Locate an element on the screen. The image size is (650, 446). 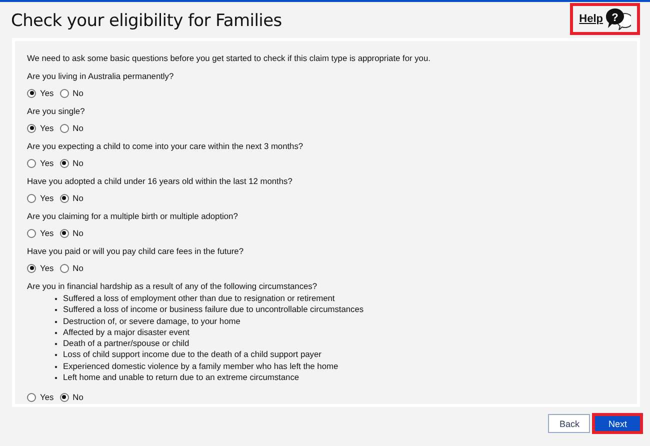
page-title: Check your eligibility for Families is located at coordinates (146, 20).